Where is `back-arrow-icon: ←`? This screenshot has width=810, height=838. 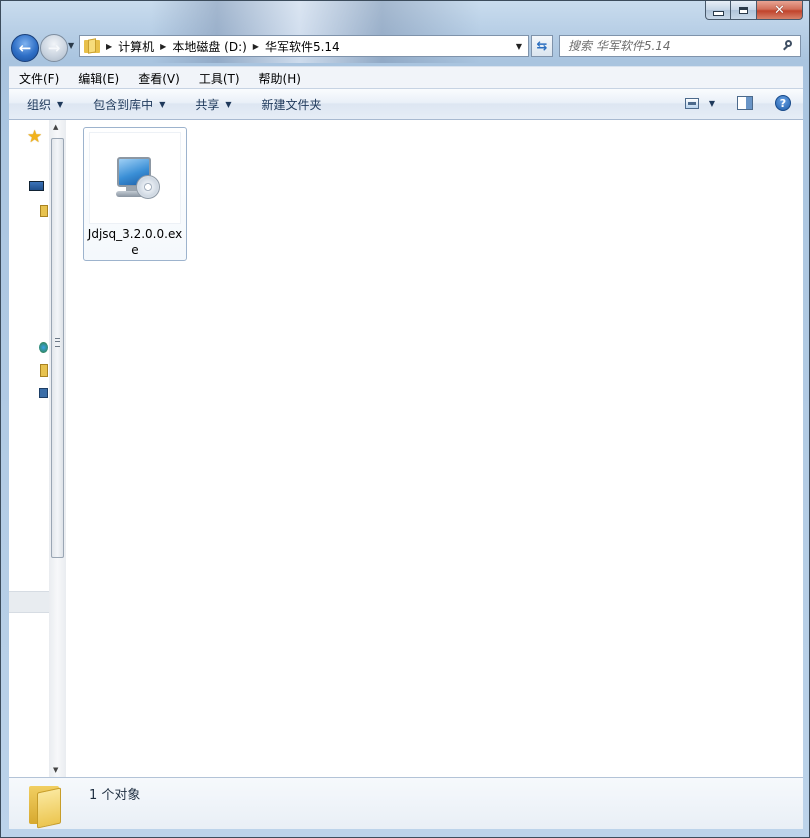
back-arrow-icon: ← is located at coordinates (25, 47).